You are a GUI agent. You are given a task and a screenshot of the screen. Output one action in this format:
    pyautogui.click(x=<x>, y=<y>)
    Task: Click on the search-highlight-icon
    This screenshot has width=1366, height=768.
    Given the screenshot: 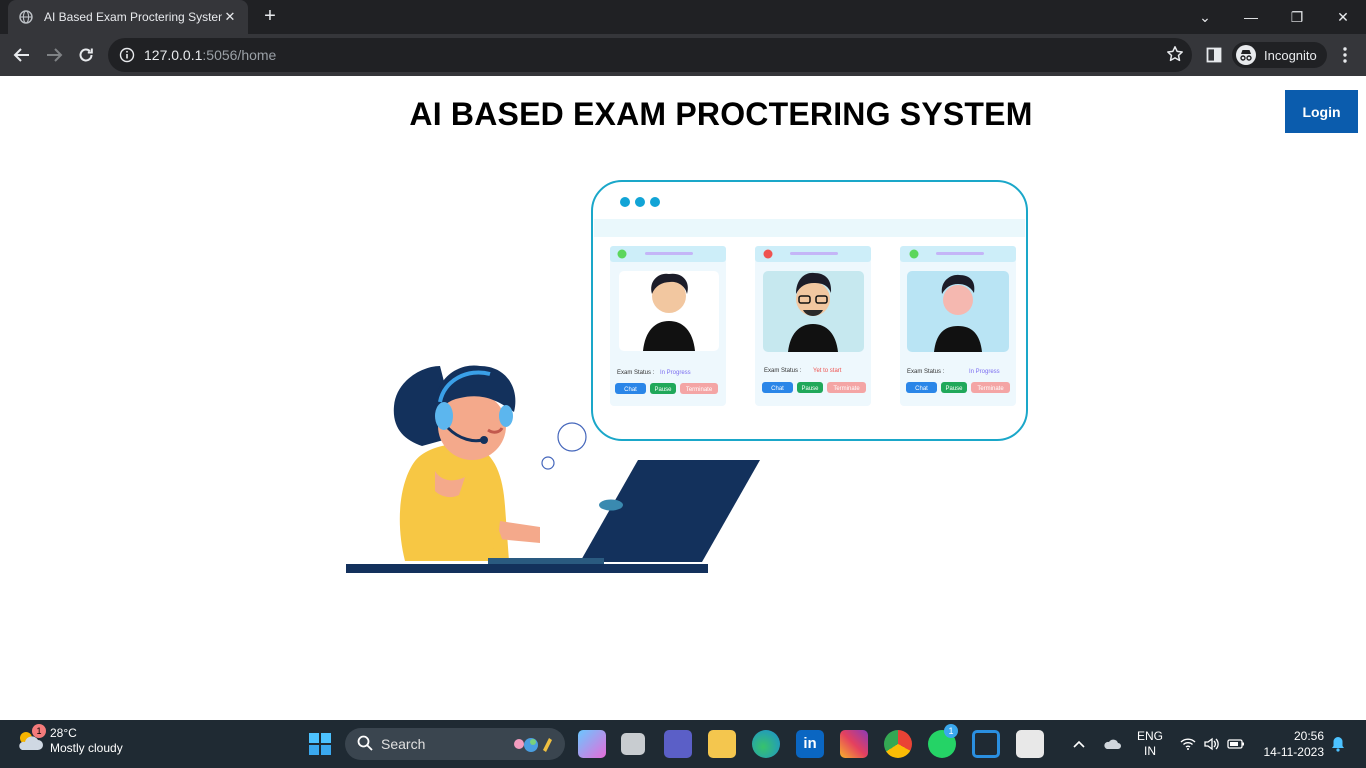 What is the action you would take?
    pyautogui.click(x=533, y=745)
    